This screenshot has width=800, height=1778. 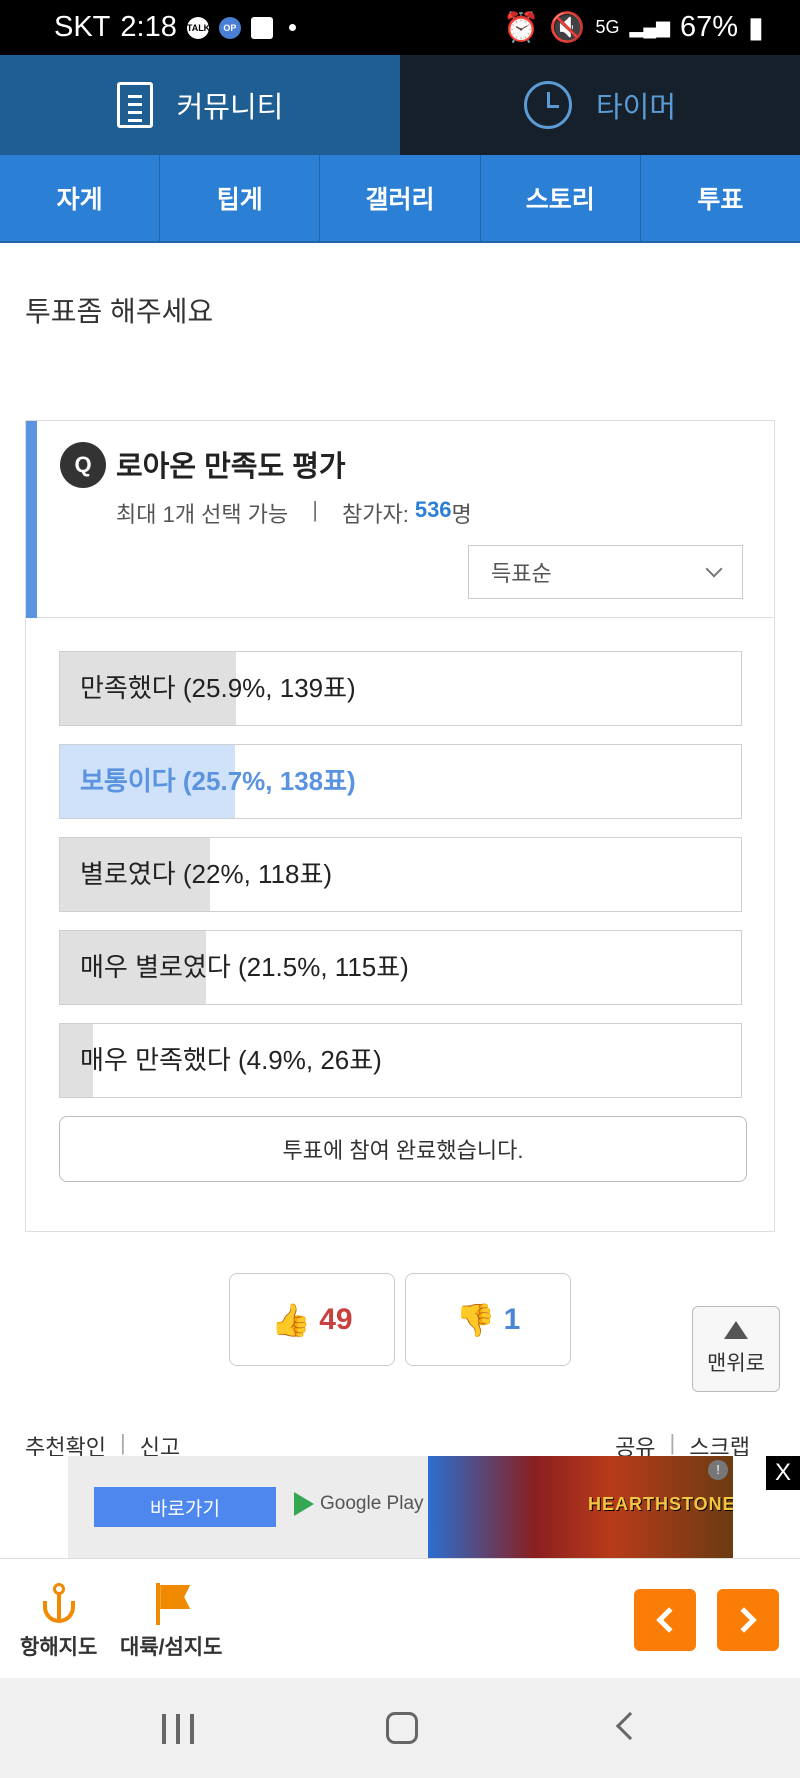 What do you see at coordinates (119, 311) in the screenshot?
I see `post-title: 투표좀 해주세요` at bounding box center [119, 311].